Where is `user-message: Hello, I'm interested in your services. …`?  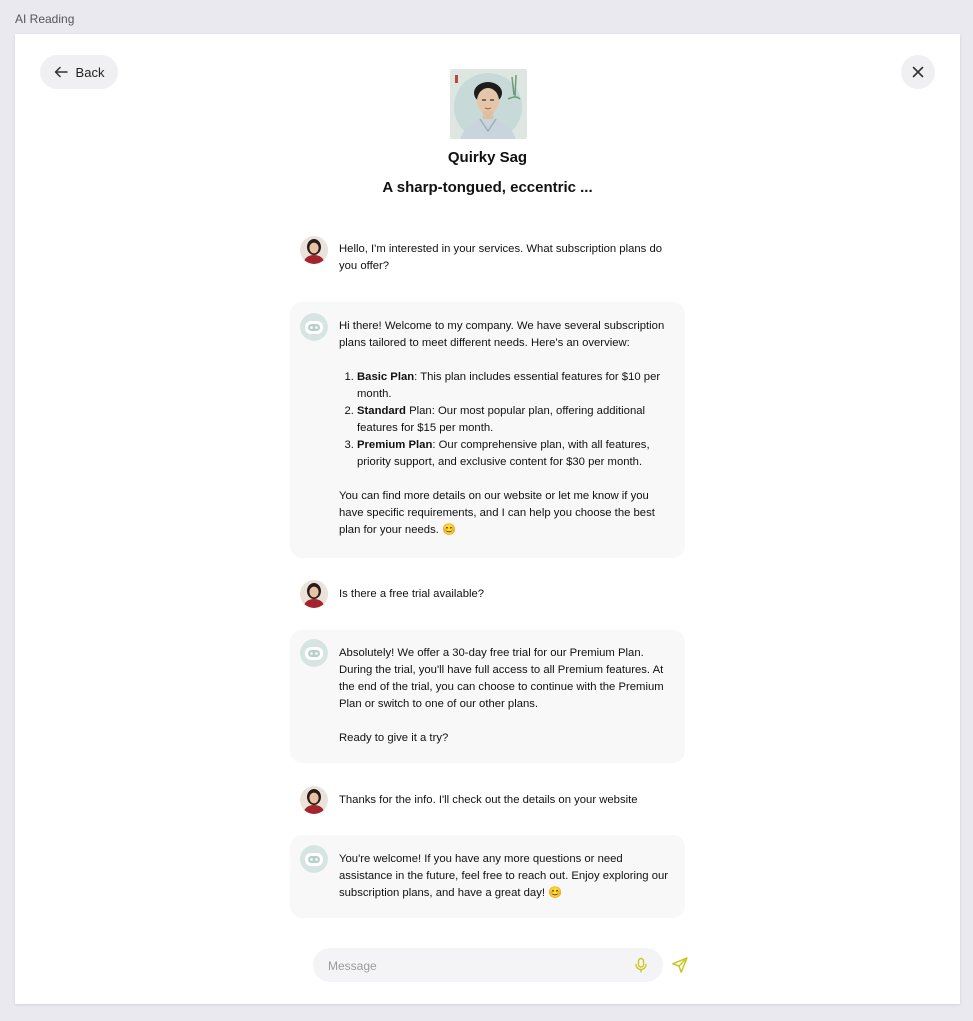
user-message: Hello, I'm interested in your services. … is located at coordinates (487, 253).